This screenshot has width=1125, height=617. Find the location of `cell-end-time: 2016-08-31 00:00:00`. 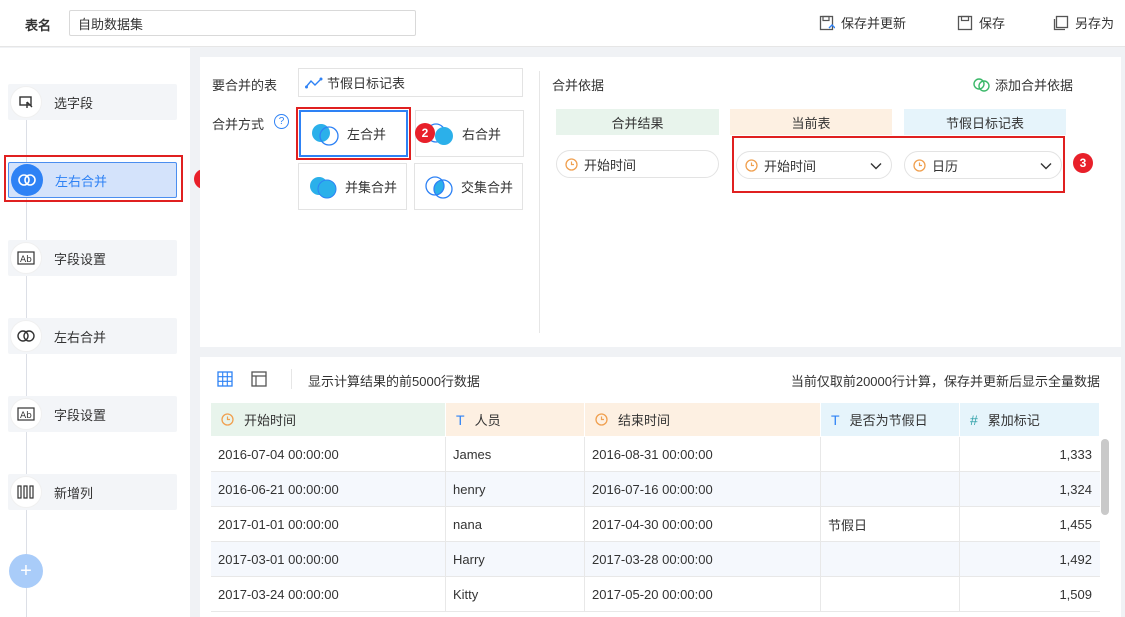

cell-end-time: 2016-08-31 00:00:00 is located at coordinates (703, 454).